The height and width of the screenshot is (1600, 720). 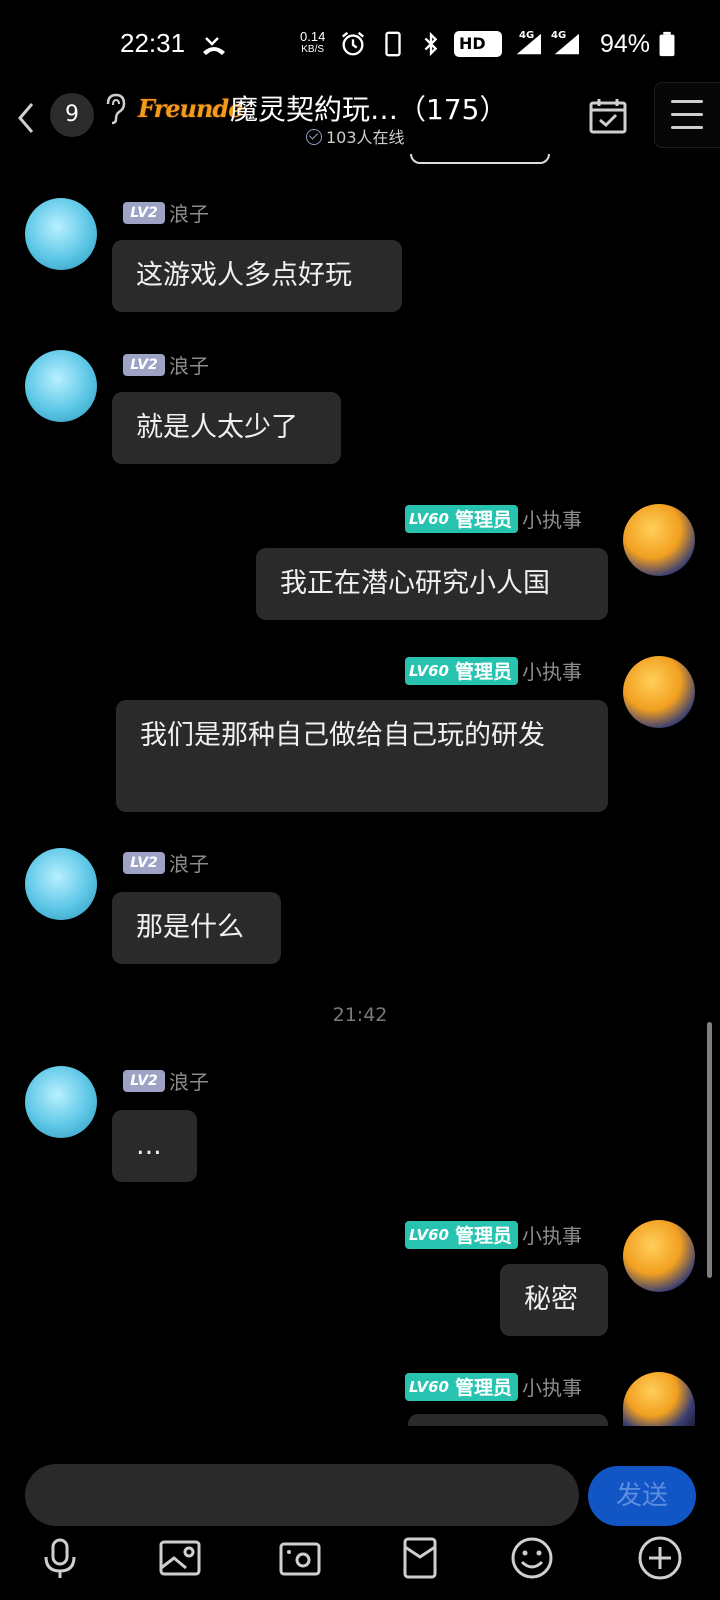 What do you see at coordinates (368, 108) in the screenshot?
I see `group-title: 魔灵契約玩…（175）` at bounding box center [368, 108].